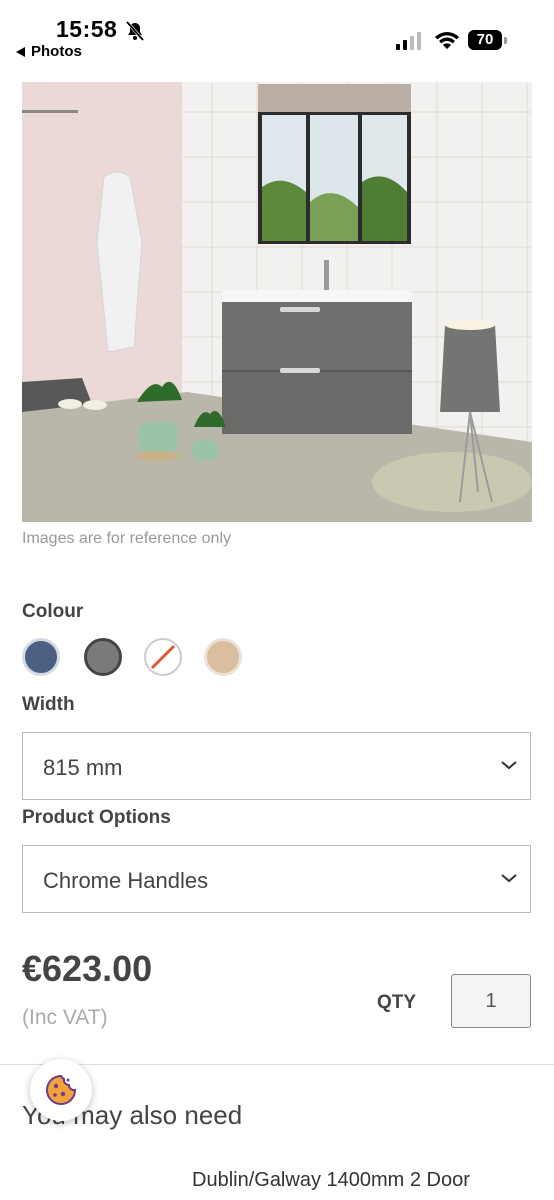 The image size is (554, 1200). Describe the element at coordinates (20, 51) in the screenshot. I see `back-arrow-icon` at that location.